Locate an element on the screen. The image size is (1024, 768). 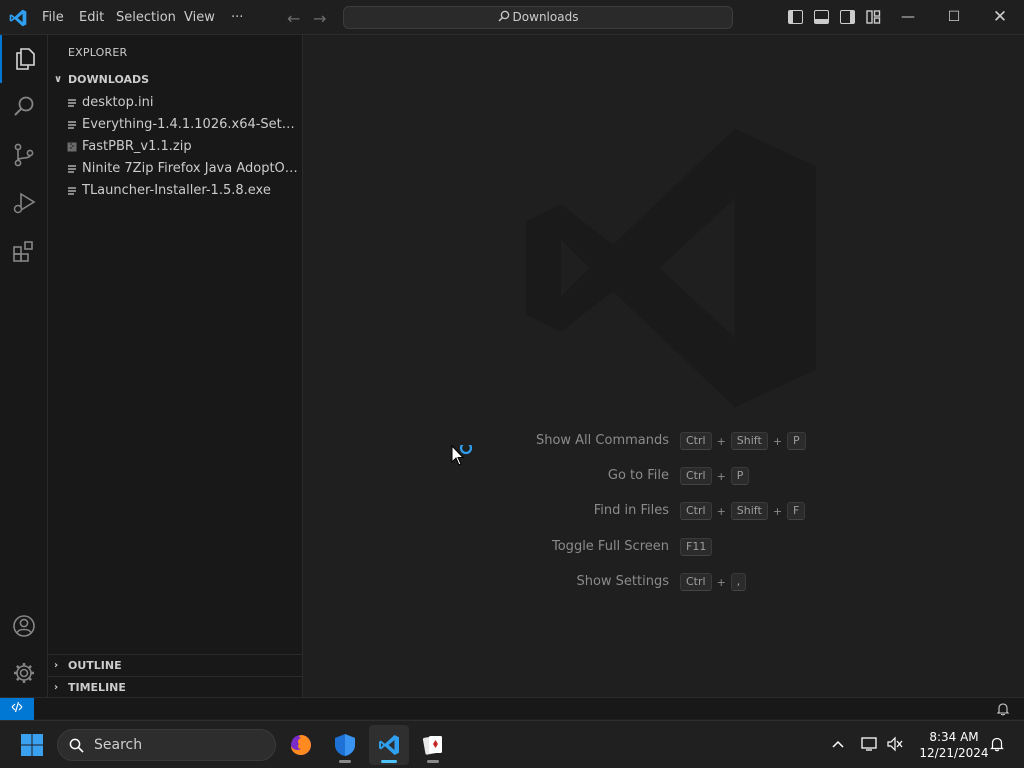
folder-label: DOWNLOADS is located at coordinates (109, 79).